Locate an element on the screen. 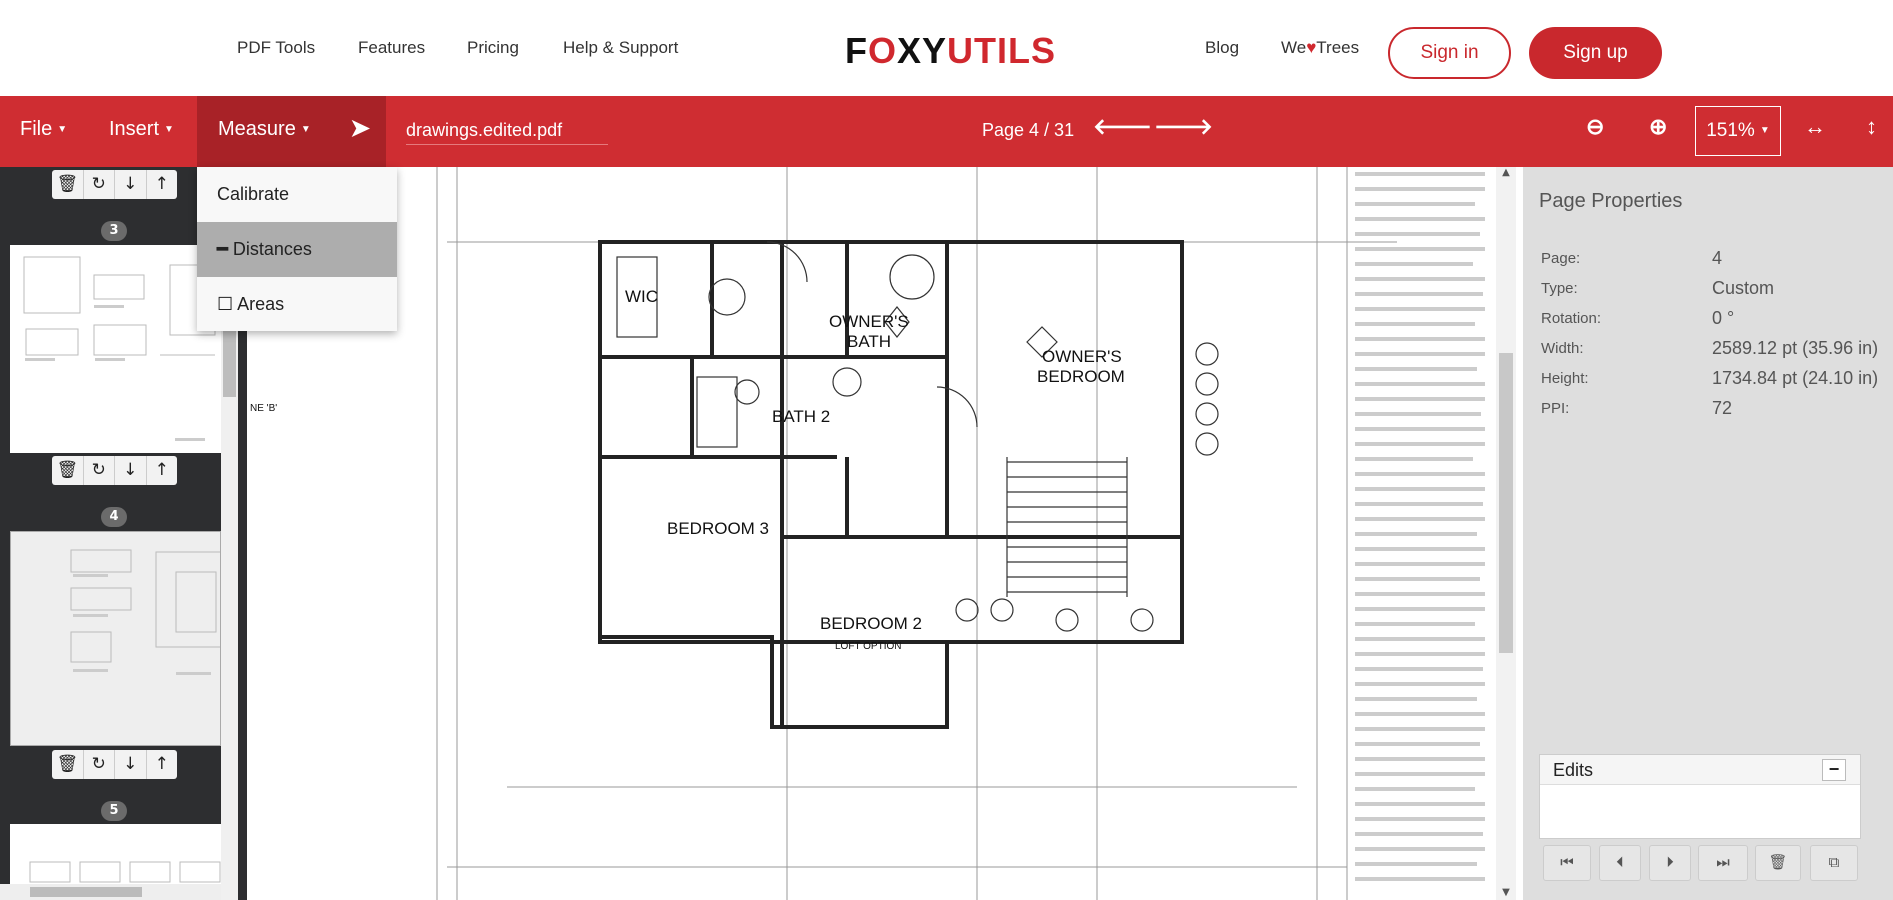 The height and width of the screenshot is (900, 1893). scroll-down-icon: ▼ is located at coordinates (1506, 892).